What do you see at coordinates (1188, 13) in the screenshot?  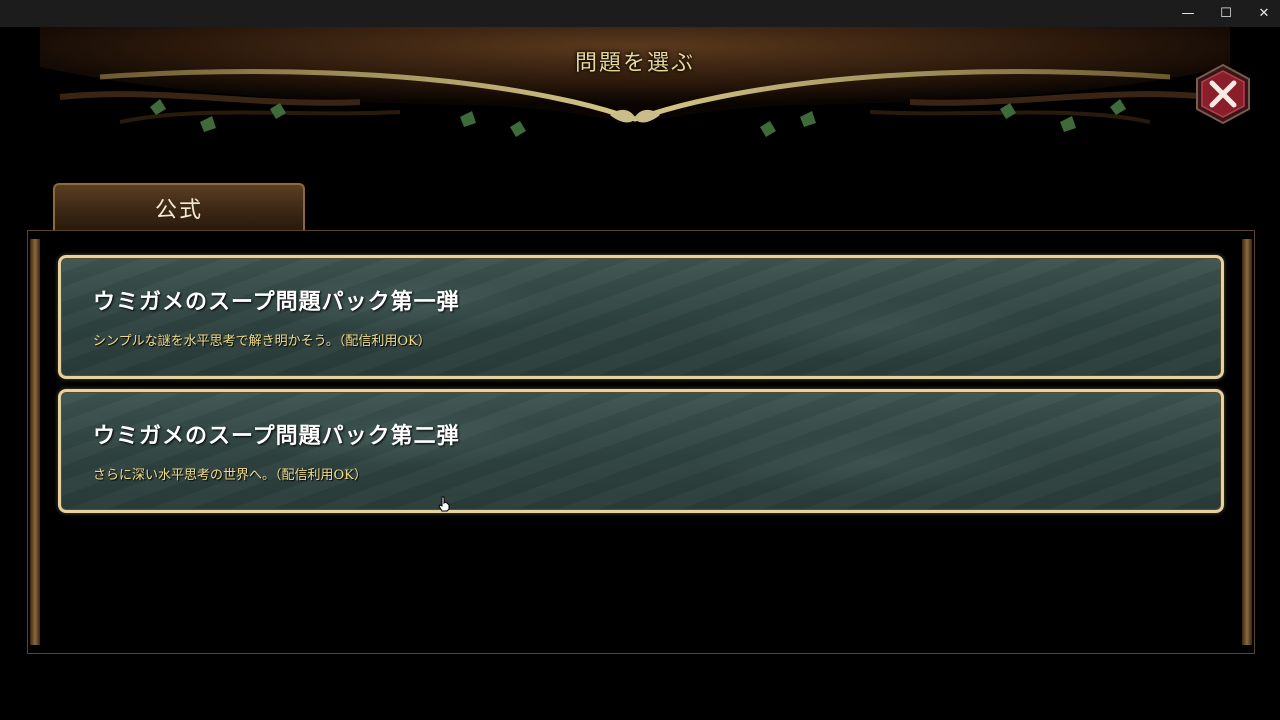 I see `minimize-button: —` at bounding box center [1188, 13].